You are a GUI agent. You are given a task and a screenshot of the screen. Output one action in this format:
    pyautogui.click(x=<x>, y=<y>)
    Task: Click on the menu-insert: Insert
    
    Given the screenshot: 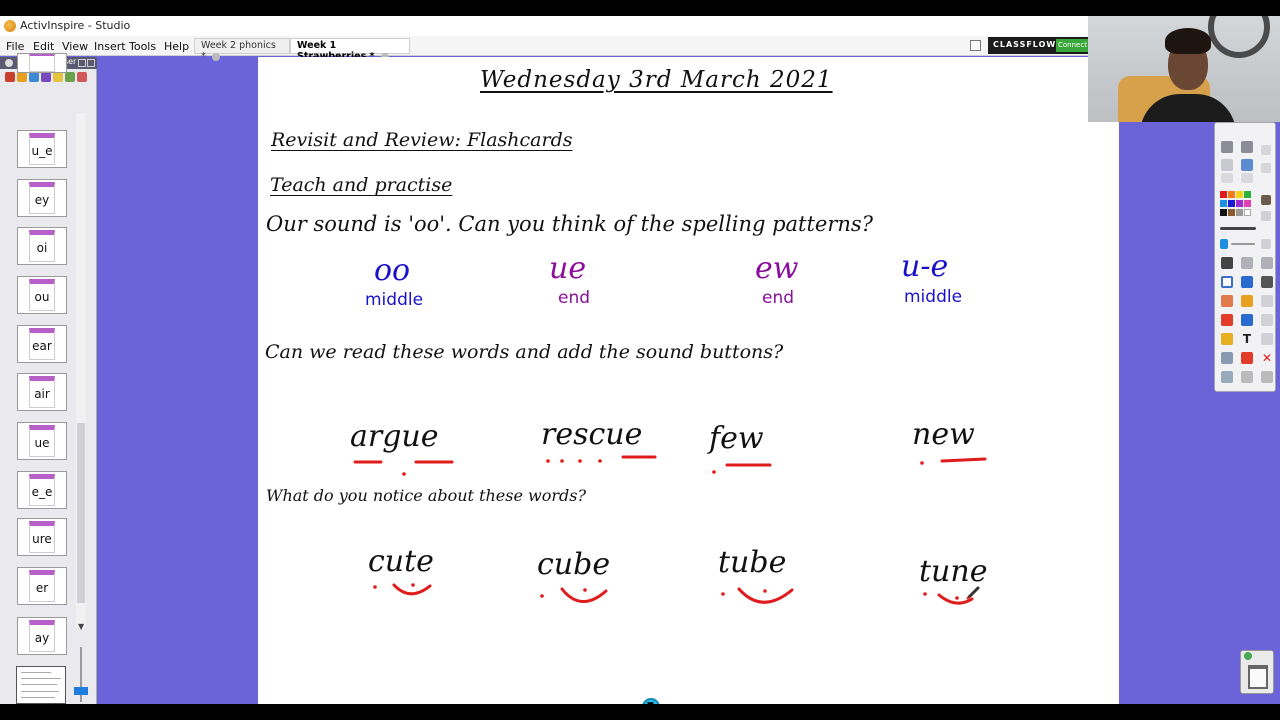 What is the action you would take?
    pyautogui.click(x=110, y=46)
    